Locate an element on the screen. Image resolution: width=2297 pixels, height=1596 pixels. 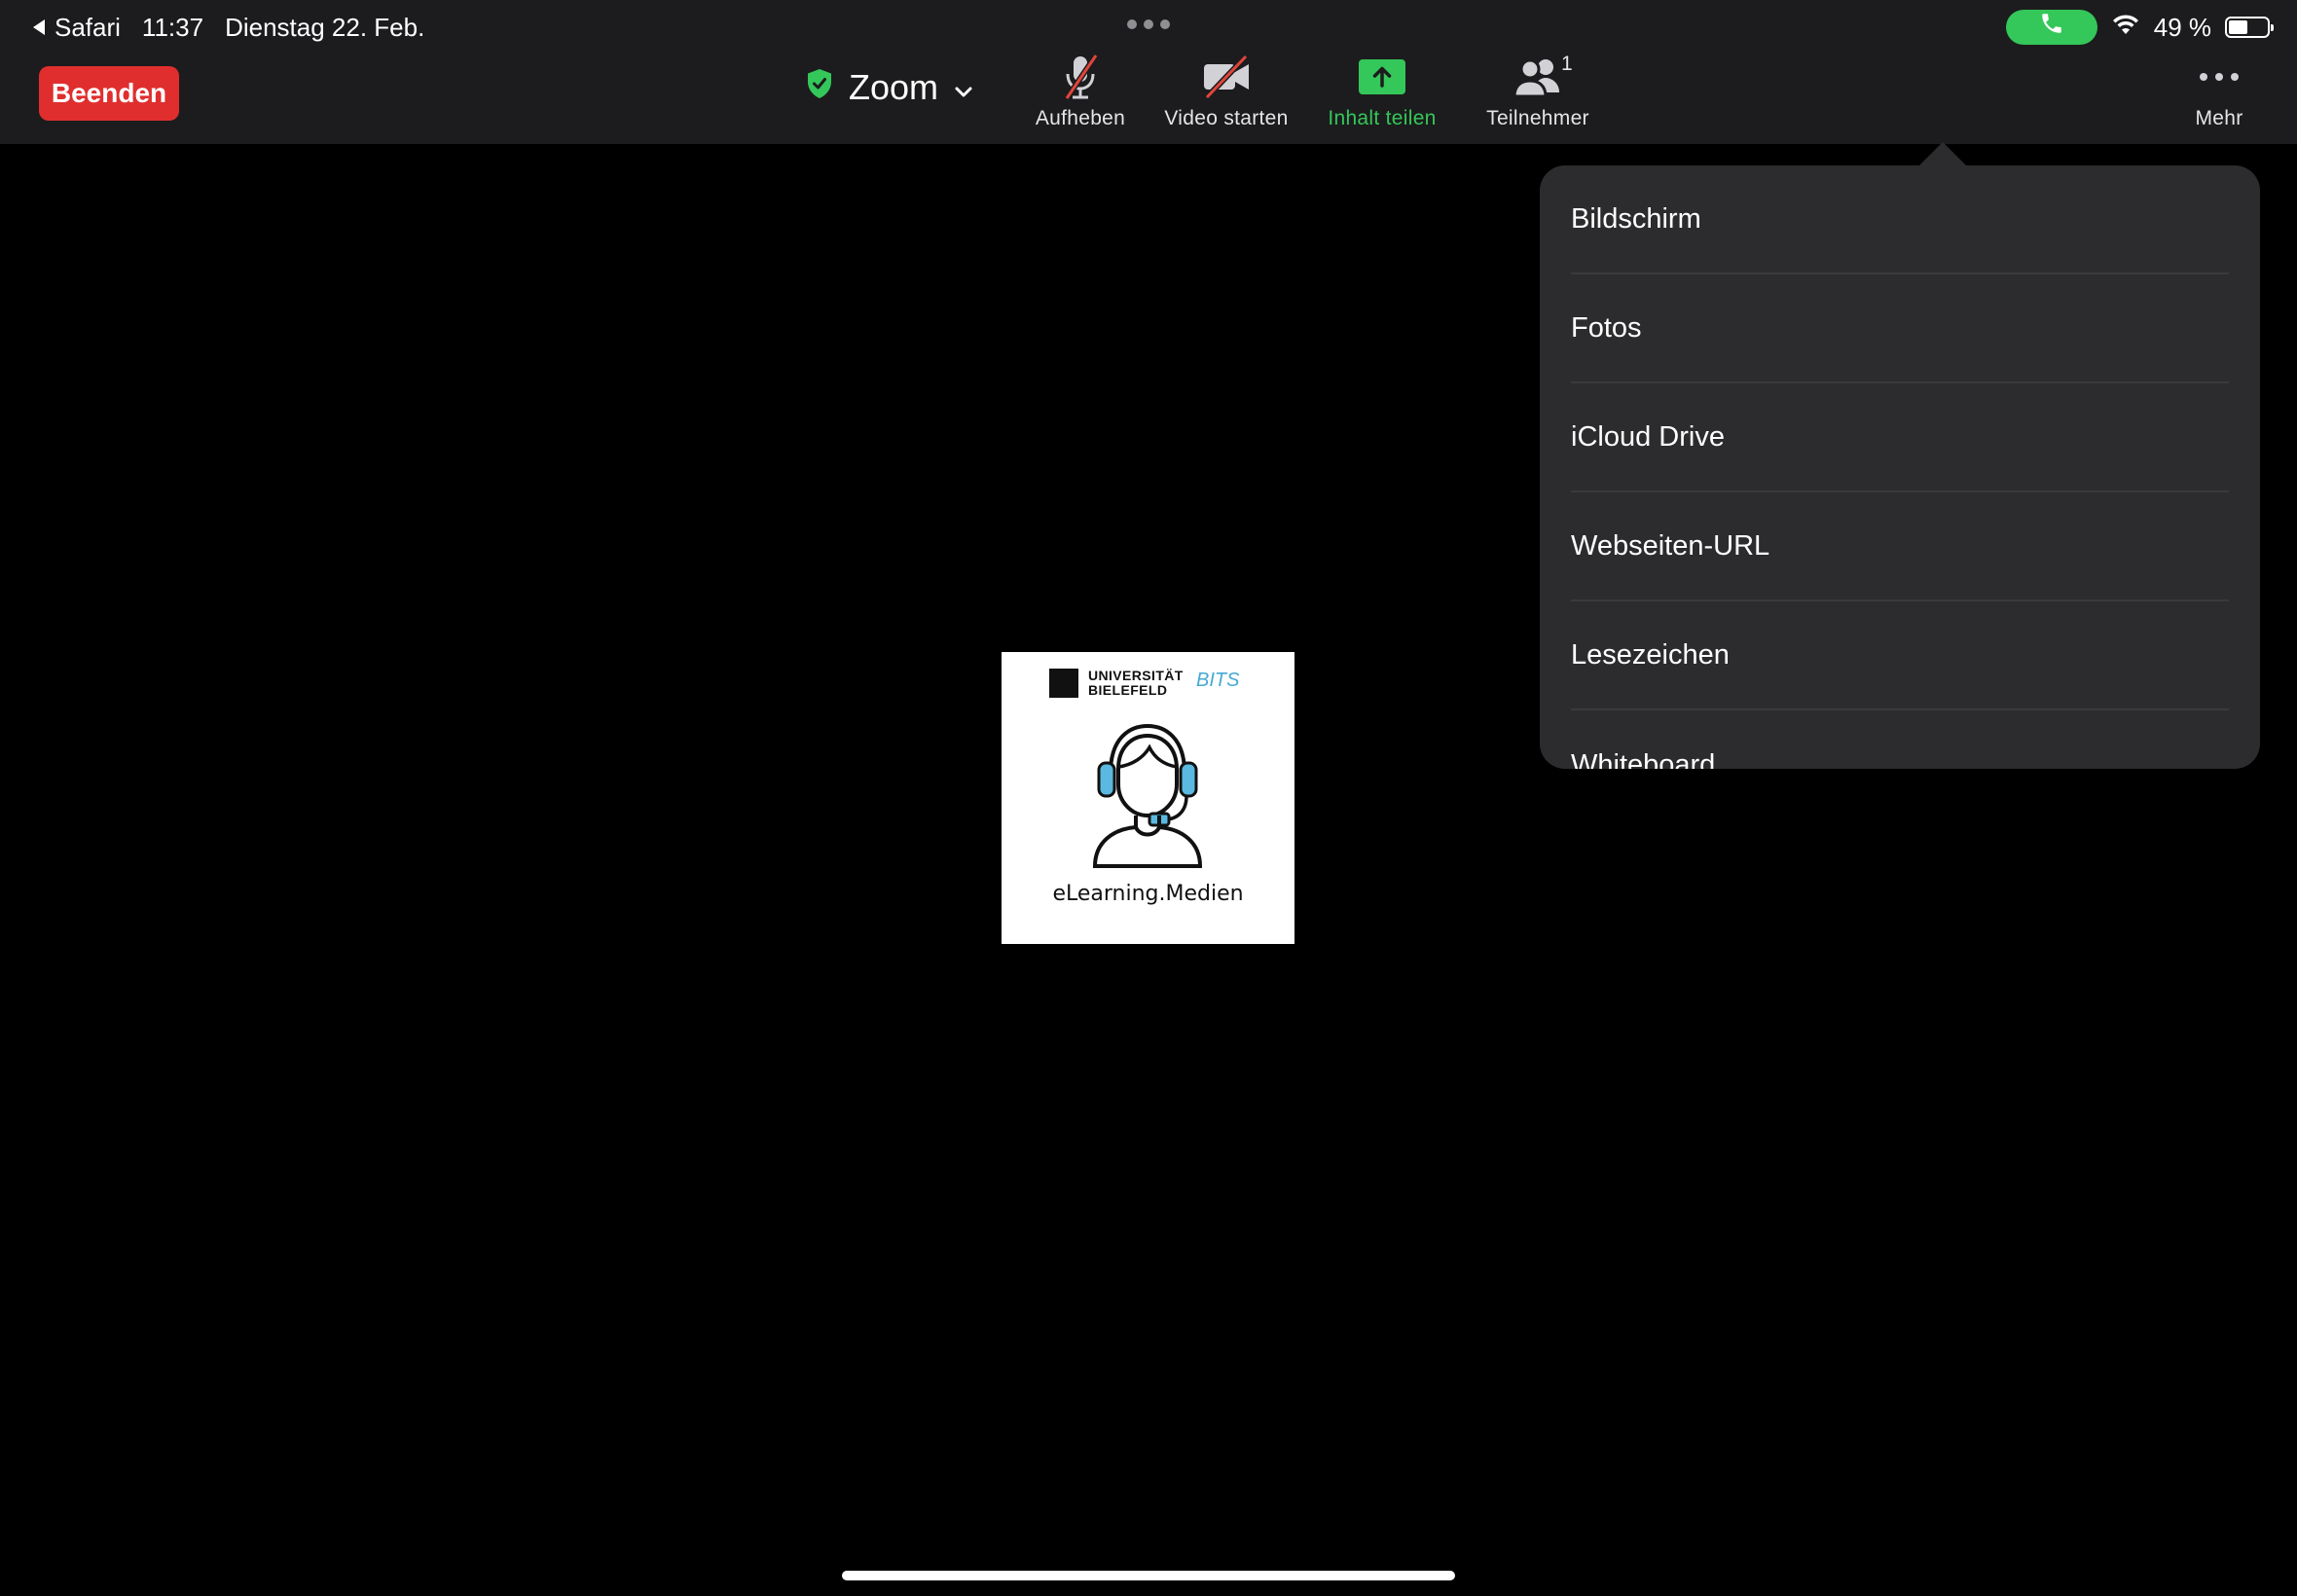
university-logo: UNIVERSITÄT BIELEFELD is located at coordinates (1116, 683).